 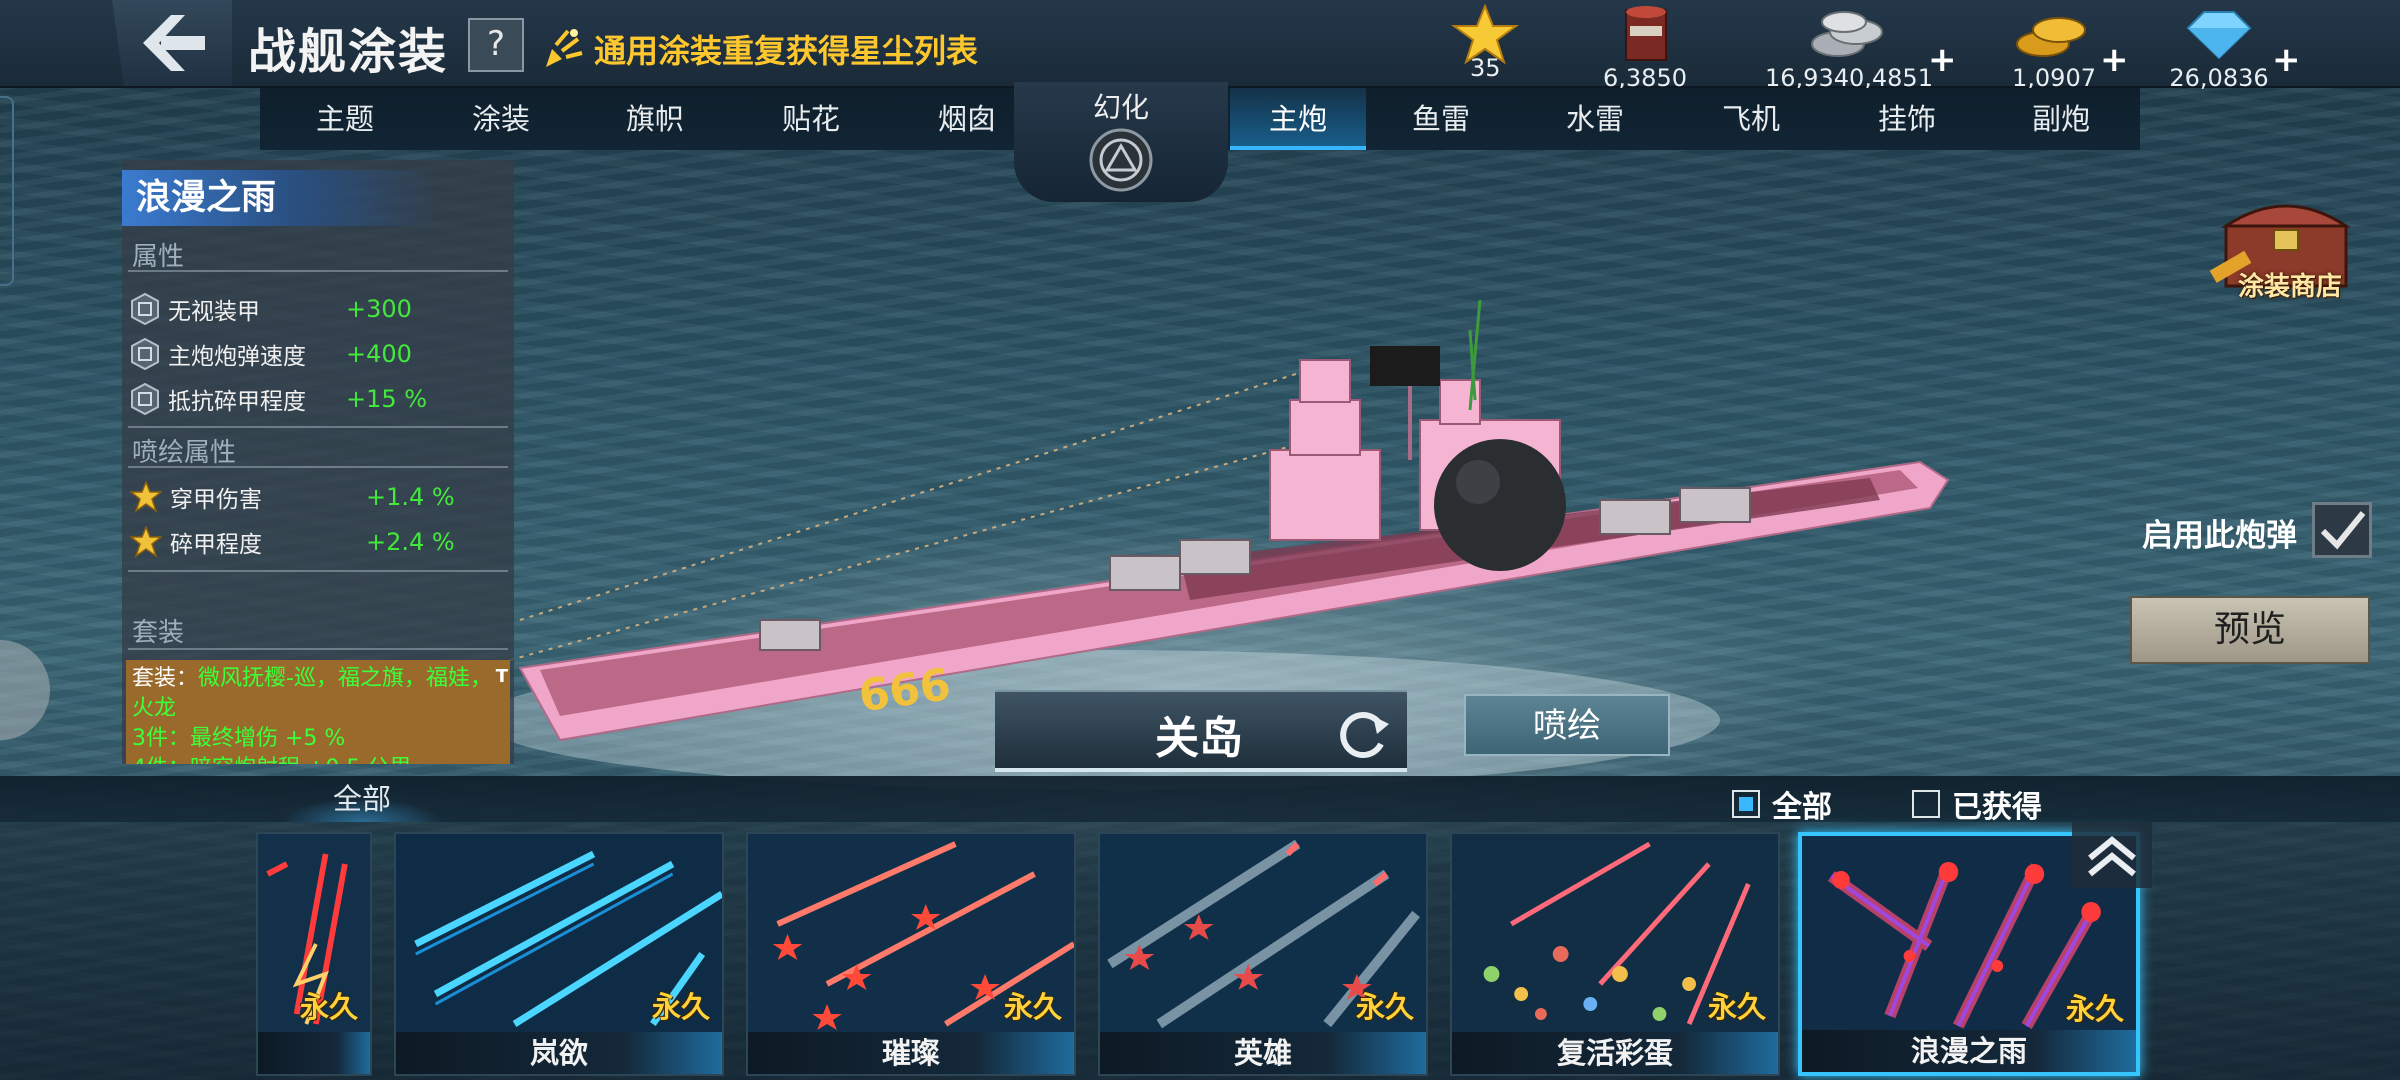 I want to click on tab-torpedo: 鱼雷, so click(x=1441, y=119).